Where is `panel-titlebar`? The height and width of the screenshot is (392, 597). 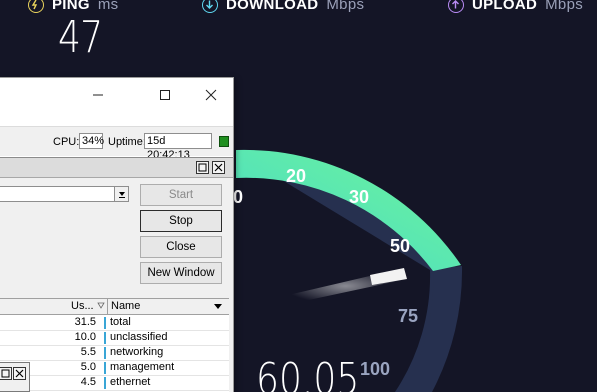 panel-titlebar is located at coordinates (116, 168).